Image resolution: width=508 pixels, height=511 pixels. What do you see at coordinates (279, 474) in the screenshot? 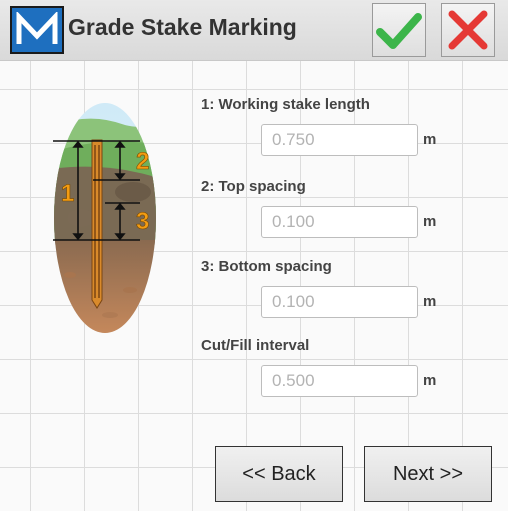
I see `back-button: << Back` at bounding box center [279, 474].